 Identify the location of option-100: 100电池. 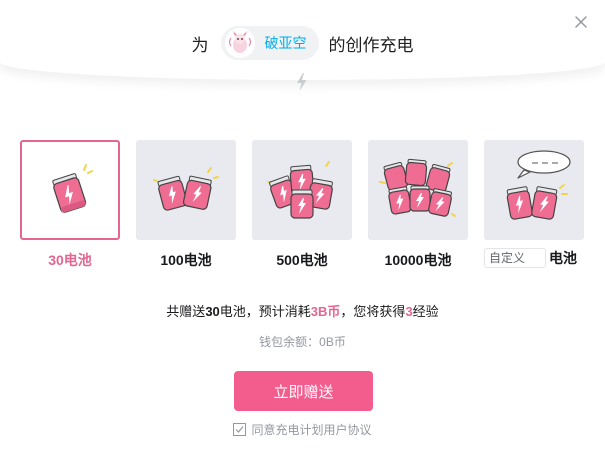
(186, 205).